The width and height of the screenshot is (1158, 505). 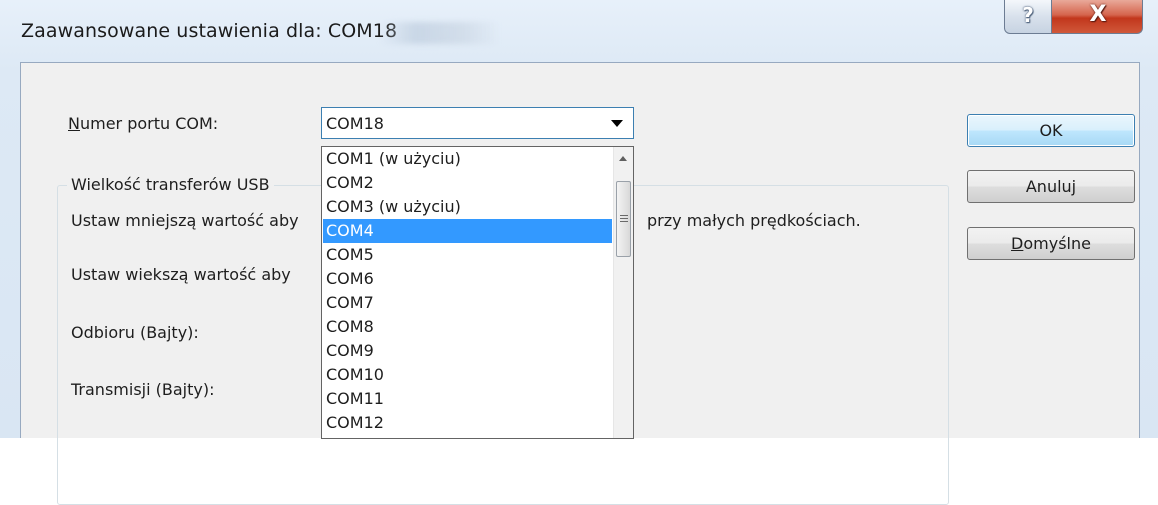 I want to click on cancel-button: Anuluj, so click(x=1051, y=186).